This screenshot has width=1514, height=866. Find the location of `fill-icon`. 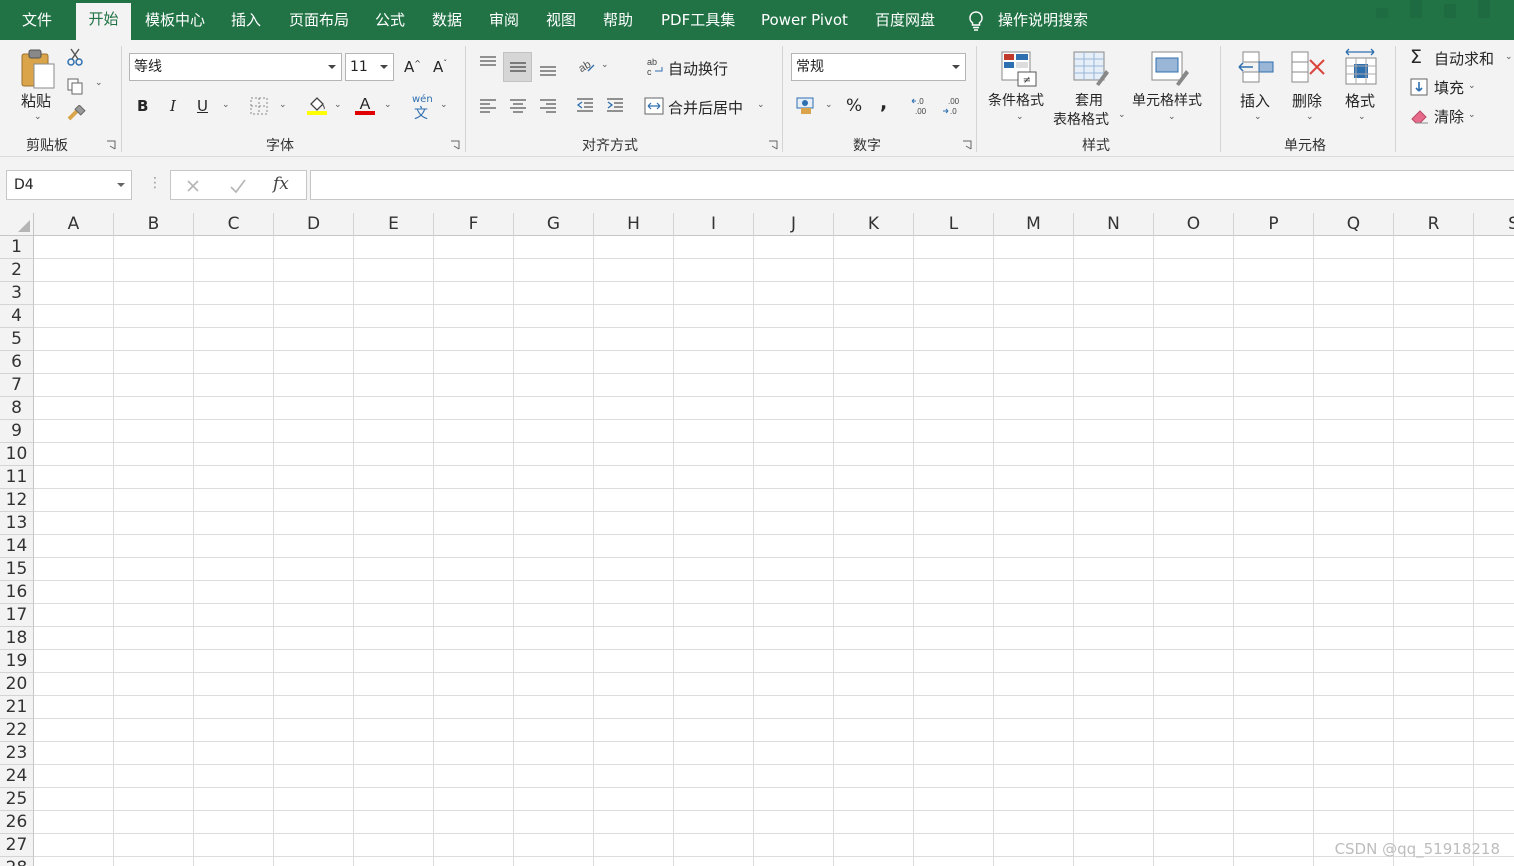

fill-icon is located at coordinates (1419, 87).